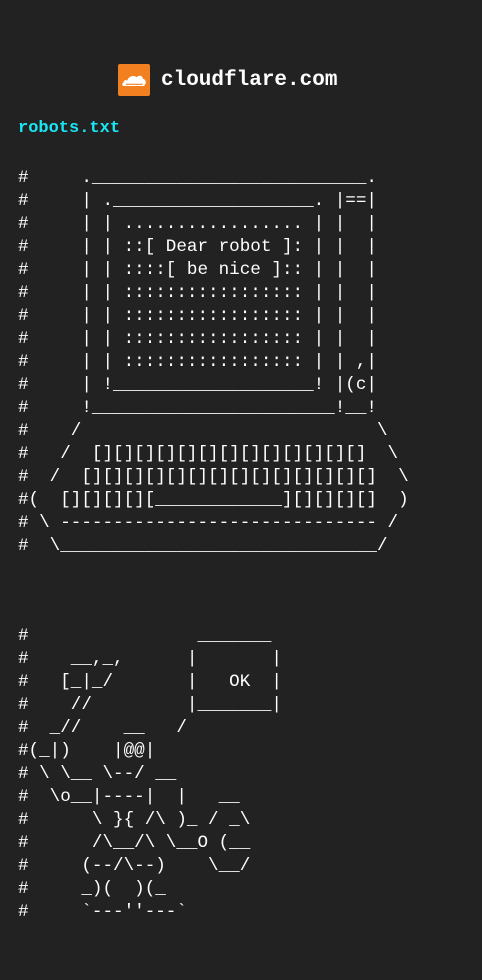 The width and height of the screenshot is (482, 980). Describe the element at coordinates (69, 128) in the screenshot. I see `robots-txt-link: robots.txt` at that location.